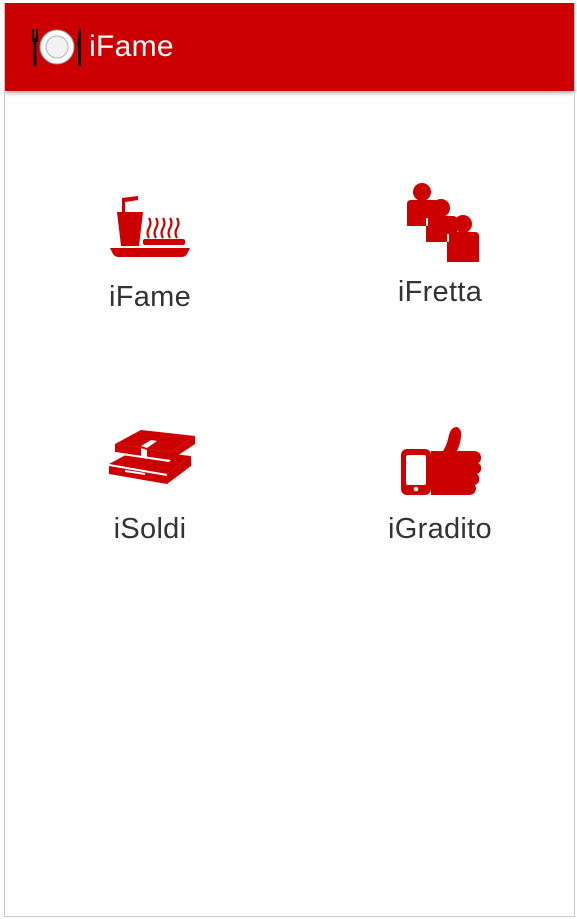 The height and width of the screenshot is (919, 577). I want to click on menu-item-ifretta: iFretta, so click(440, 246).